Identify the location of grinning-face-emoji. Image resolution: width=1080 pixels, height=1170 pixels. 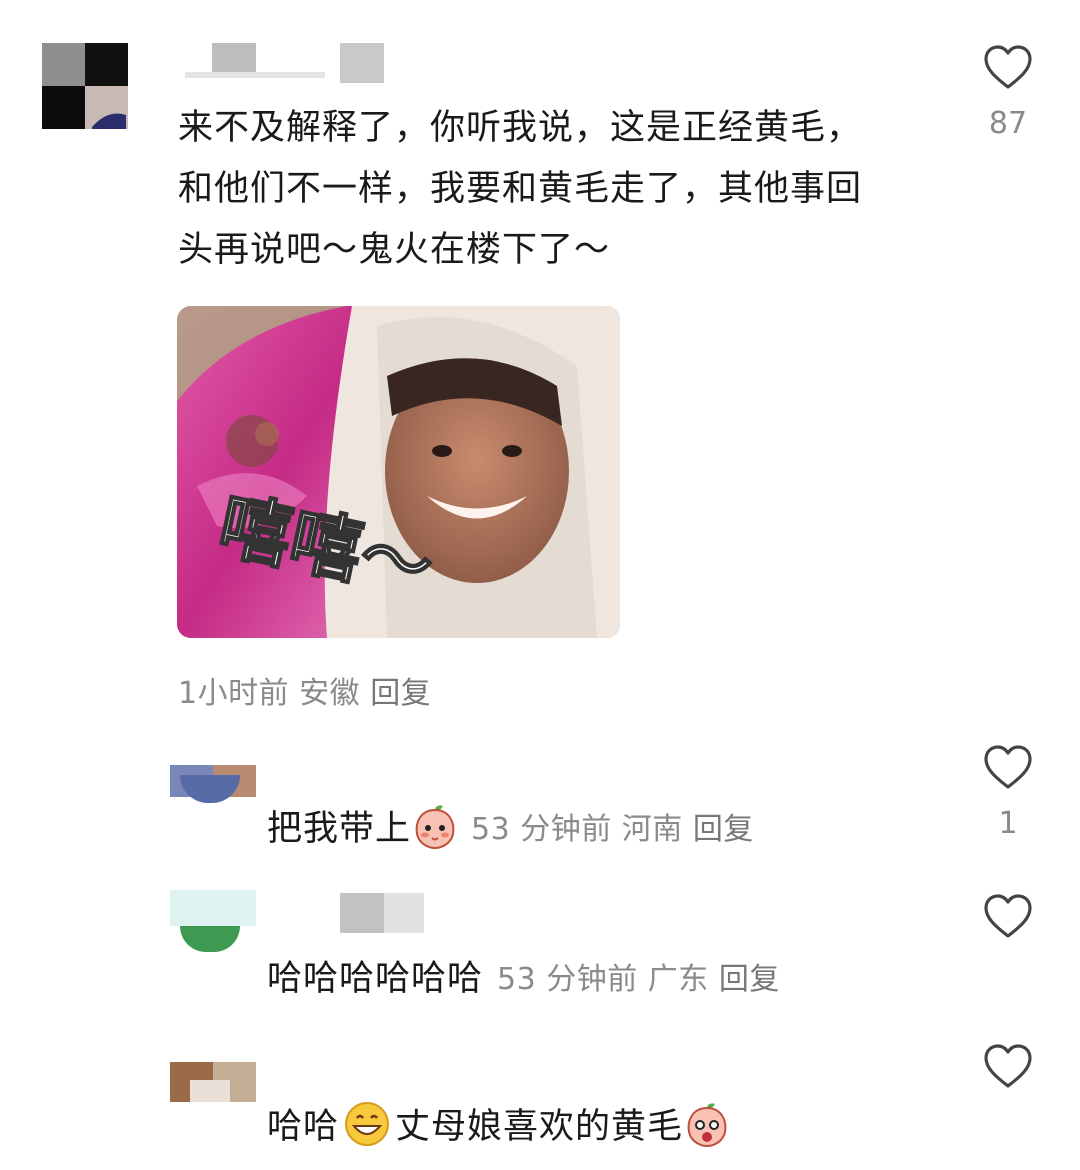
(367, 1123).